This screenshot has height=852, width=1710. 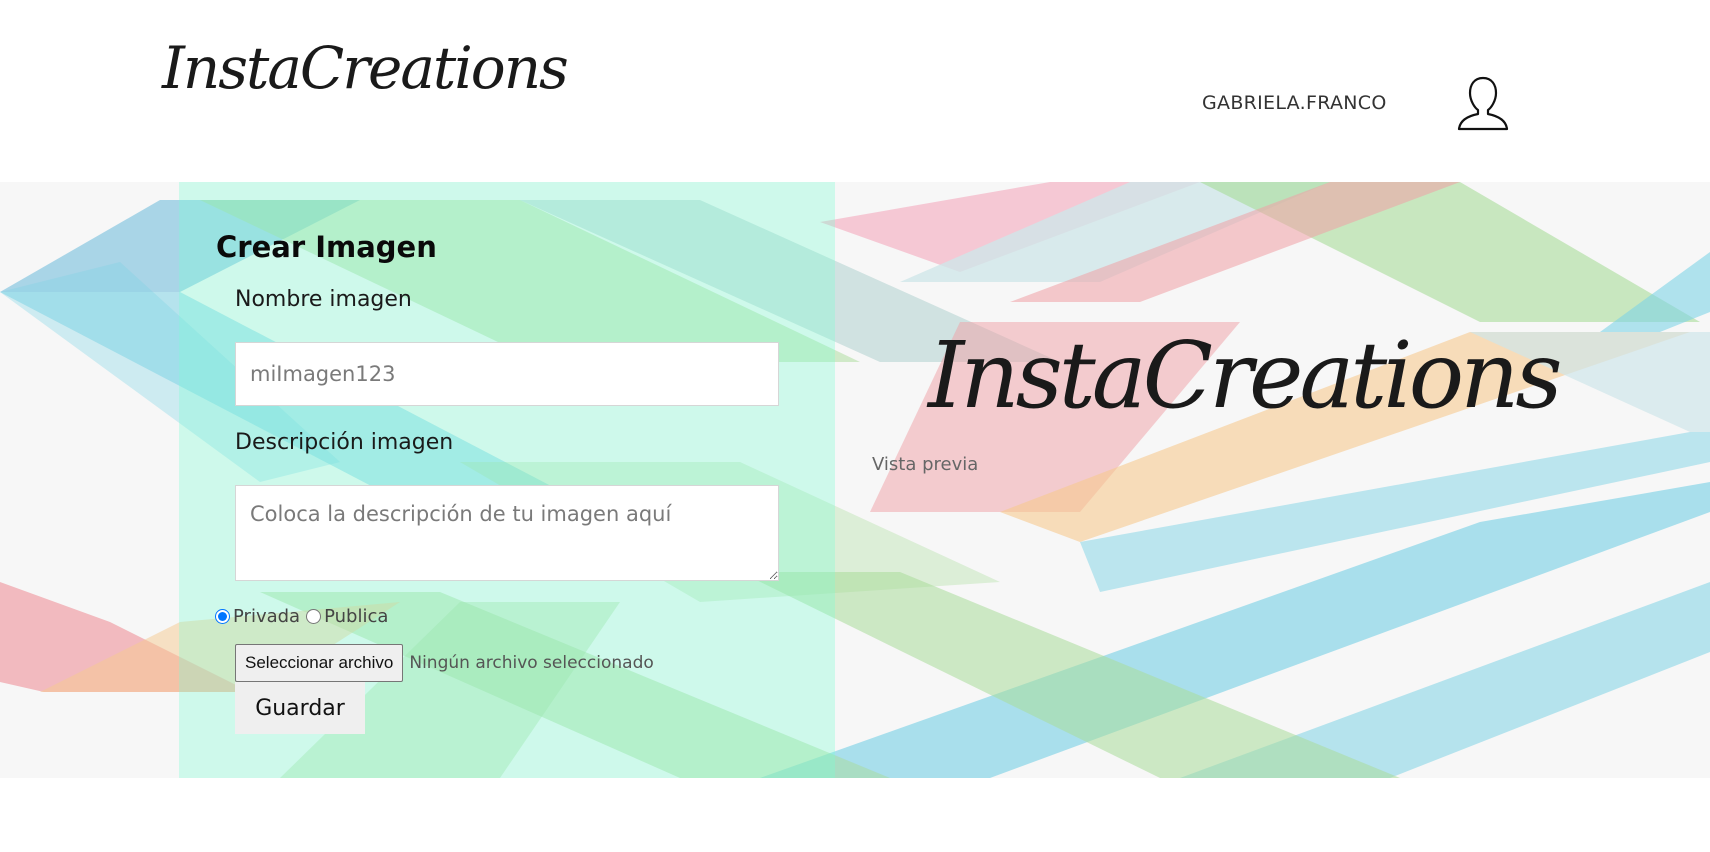 What do you see at coordinates (356, 616) in the screenshot?
I see `public-radio-label: Publica` at bounding box center [356, 616].